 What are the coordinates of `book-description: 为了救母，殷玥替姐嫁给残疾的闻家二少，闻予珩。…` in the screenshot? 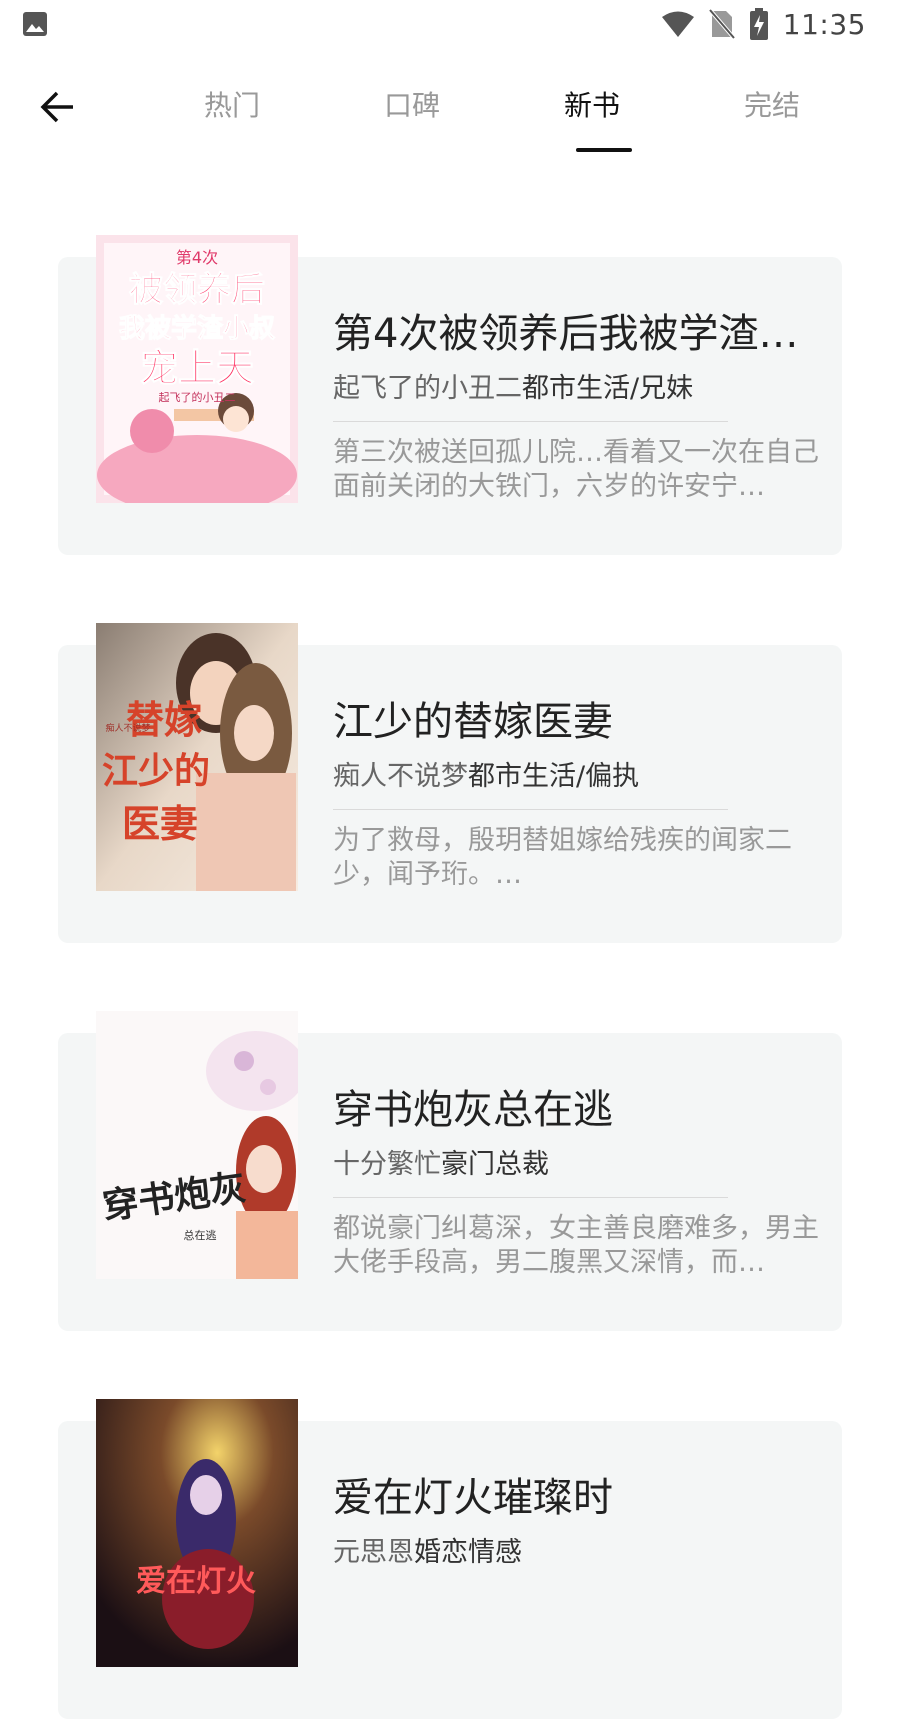 It's located at (562, 857).